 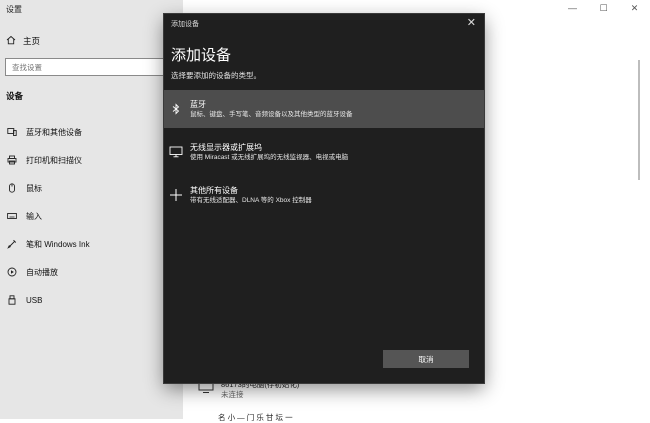 I want to click on sidebar-item-typing: 输入, so click(x=91, y=216).